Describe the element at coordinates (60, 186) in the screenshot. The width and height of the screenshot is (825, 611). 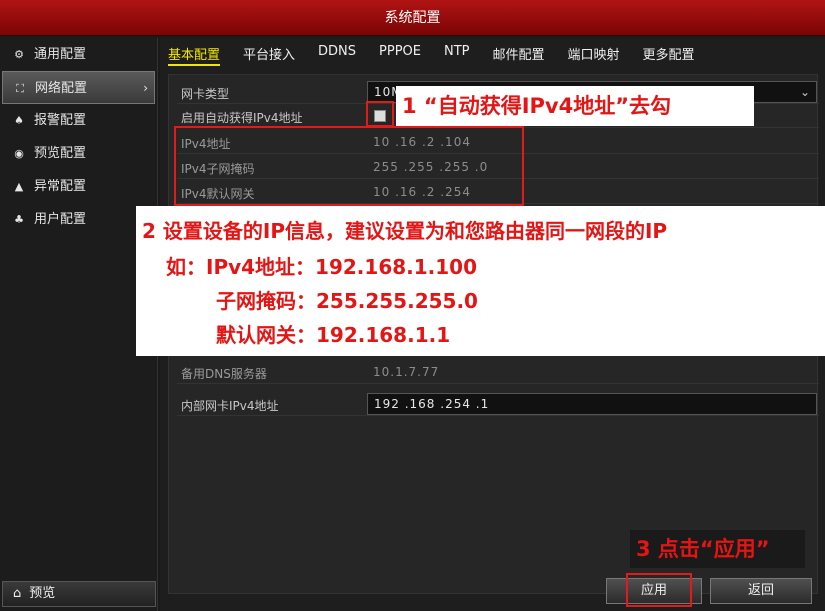
I see `sidebar-item-label: 异常配置` at that location.